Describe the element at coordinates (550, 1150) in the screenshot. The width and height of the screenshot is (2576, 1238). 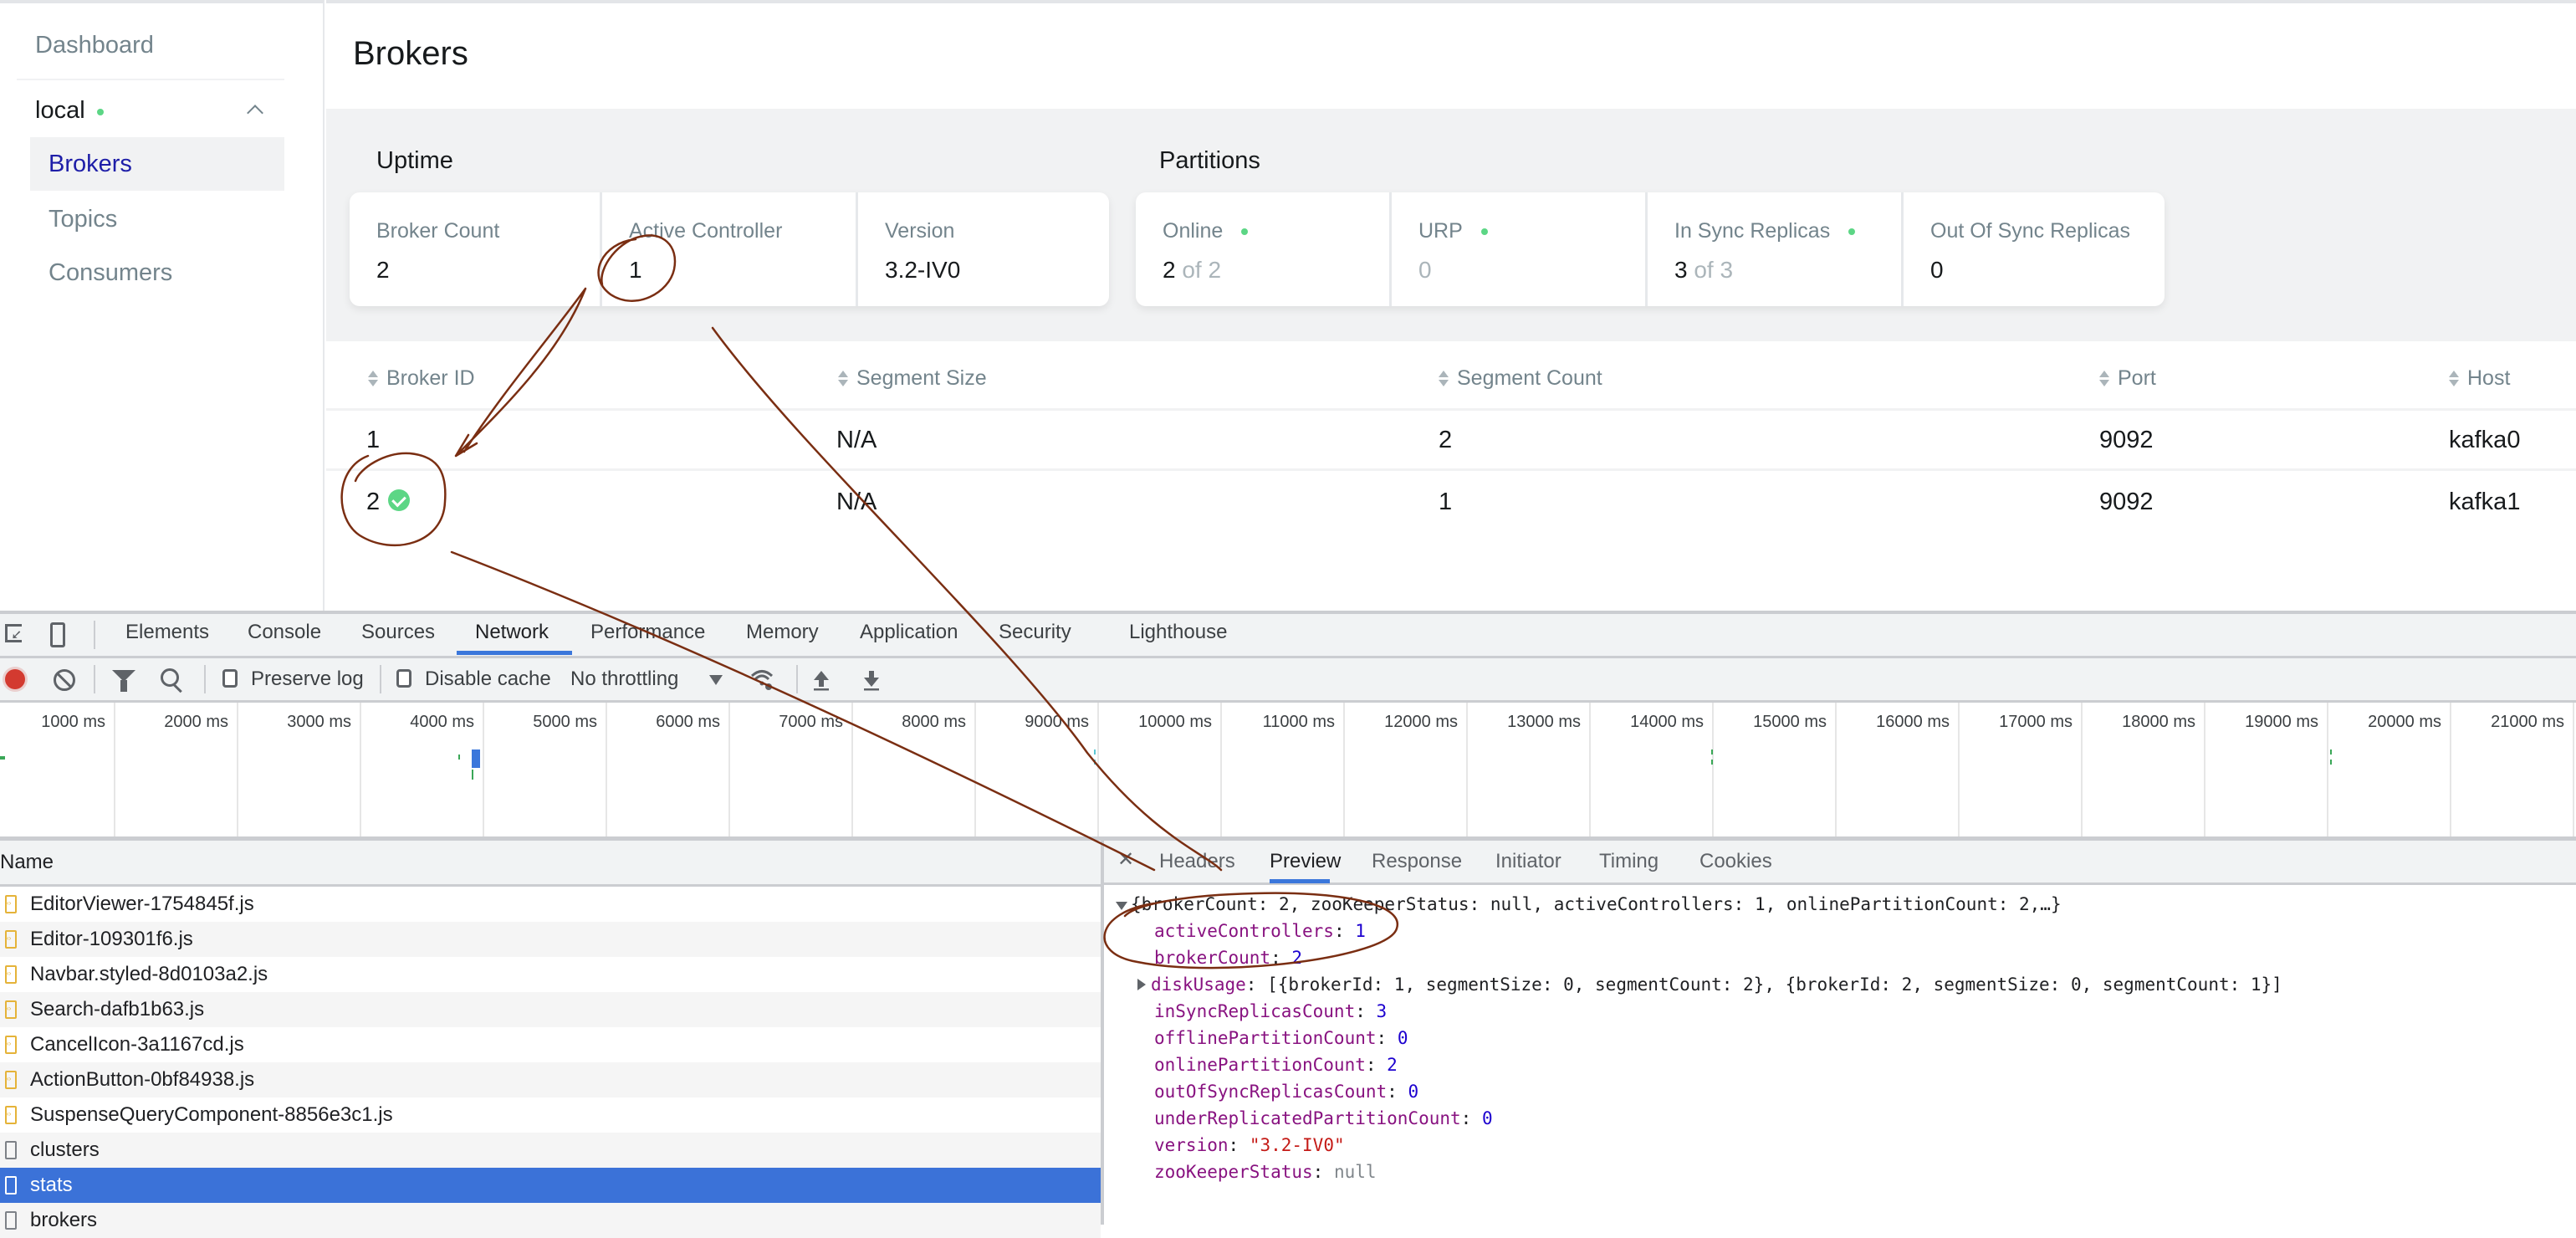
I see `request-row: clusters` at that location.